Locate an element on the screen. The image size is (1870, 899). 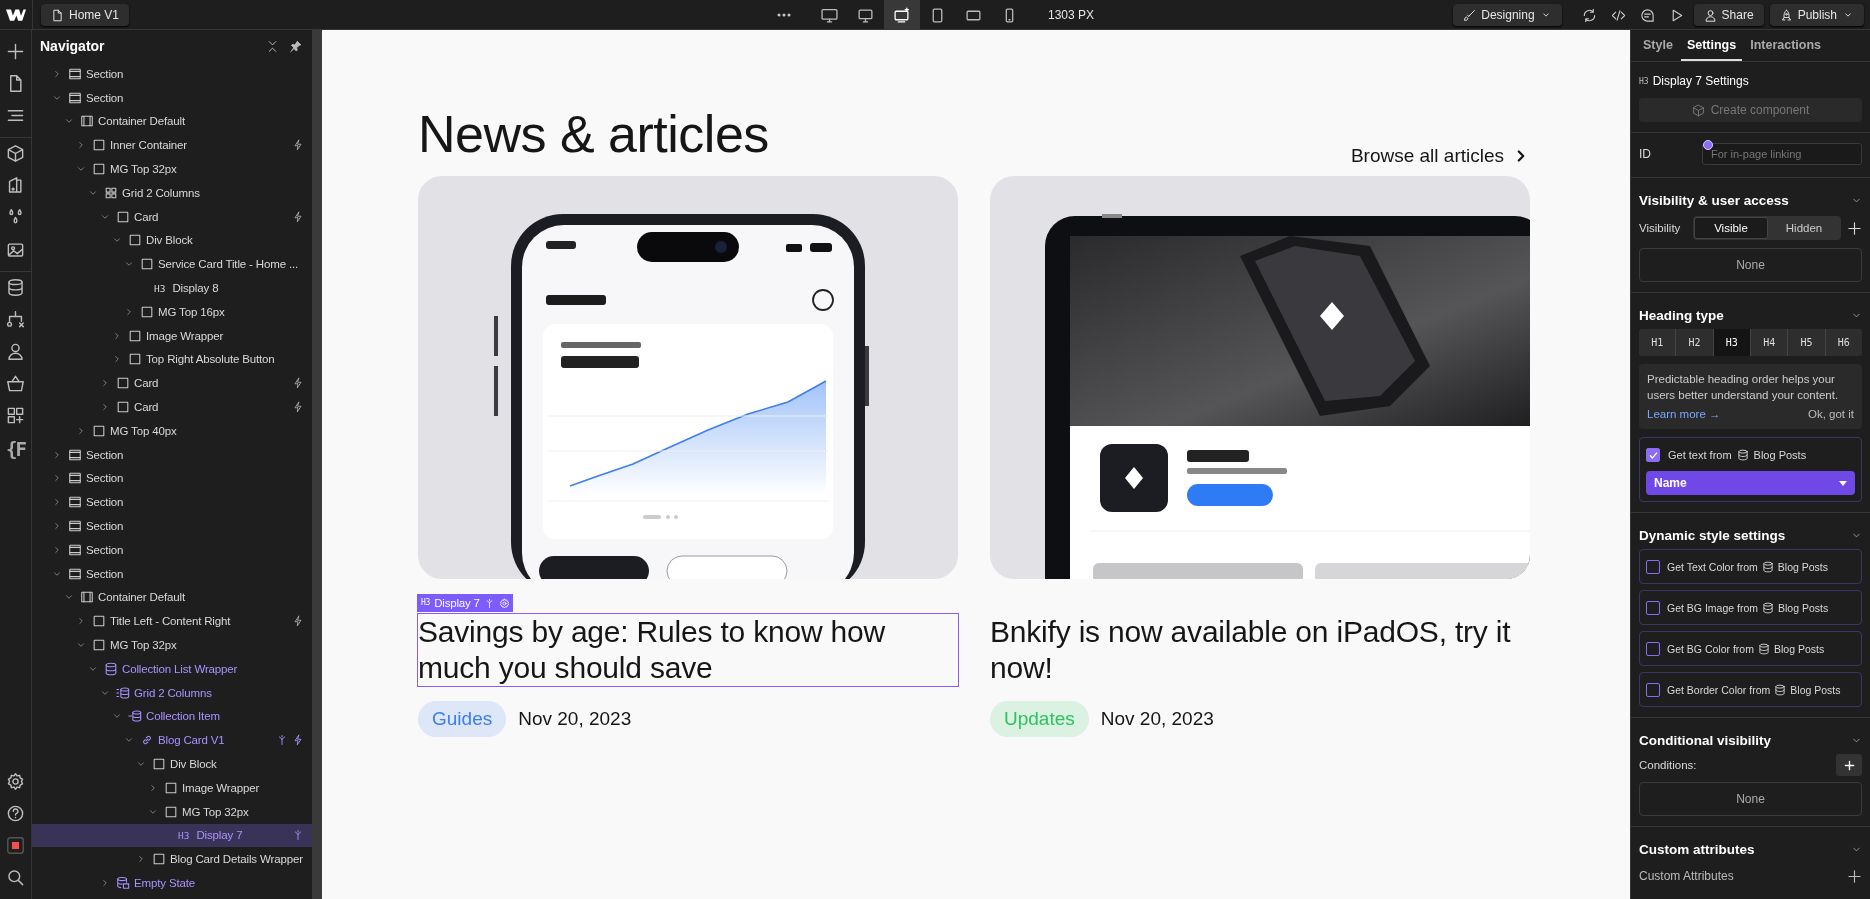
navigator-item: Collection List Wrapper is located at coordinates (172, 668).